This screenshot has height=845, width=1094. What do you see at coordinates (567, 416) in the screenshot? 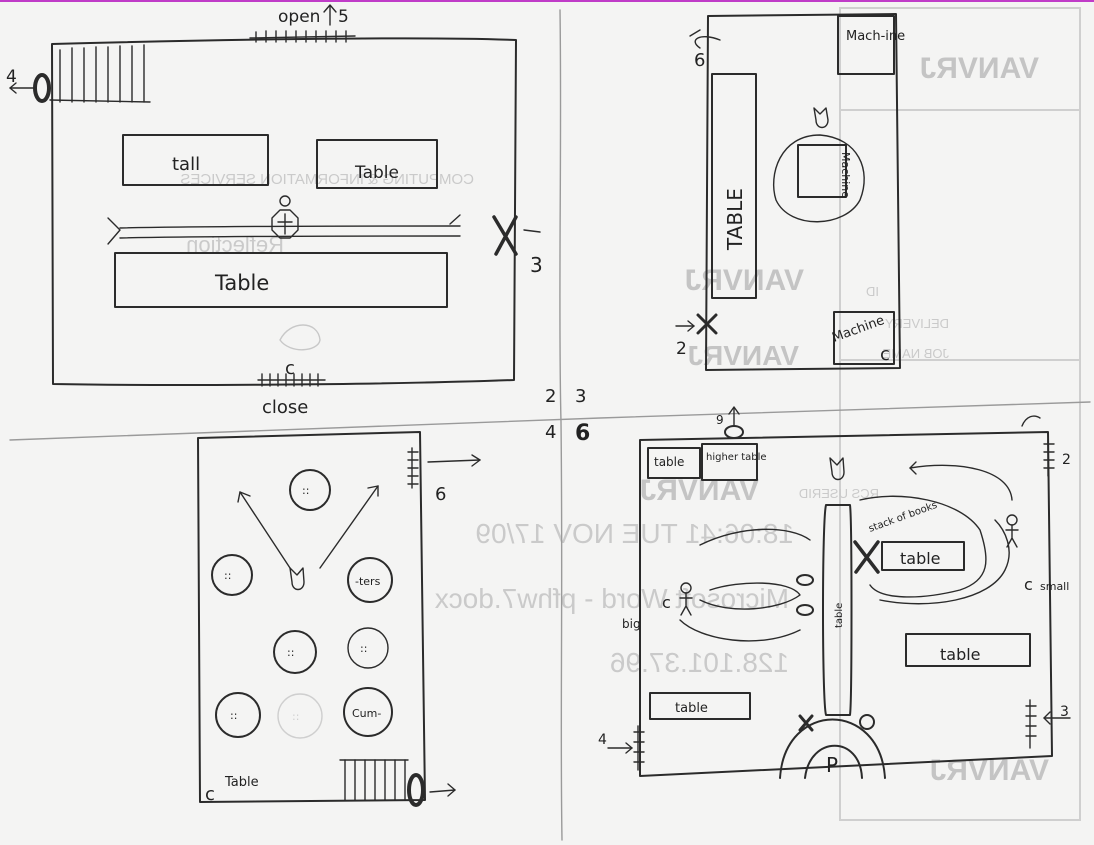
I see `center-numbers: 2 3 4 6` at bounding box center [567, 416].